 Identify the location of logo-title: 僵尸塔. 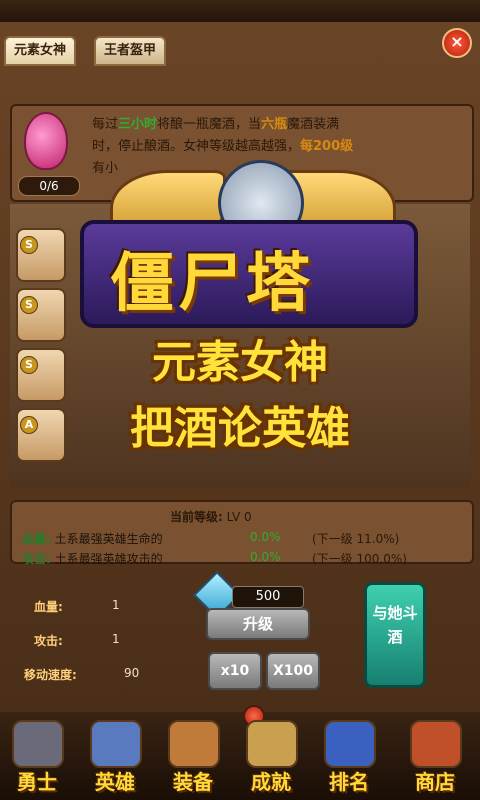
(212, 284).